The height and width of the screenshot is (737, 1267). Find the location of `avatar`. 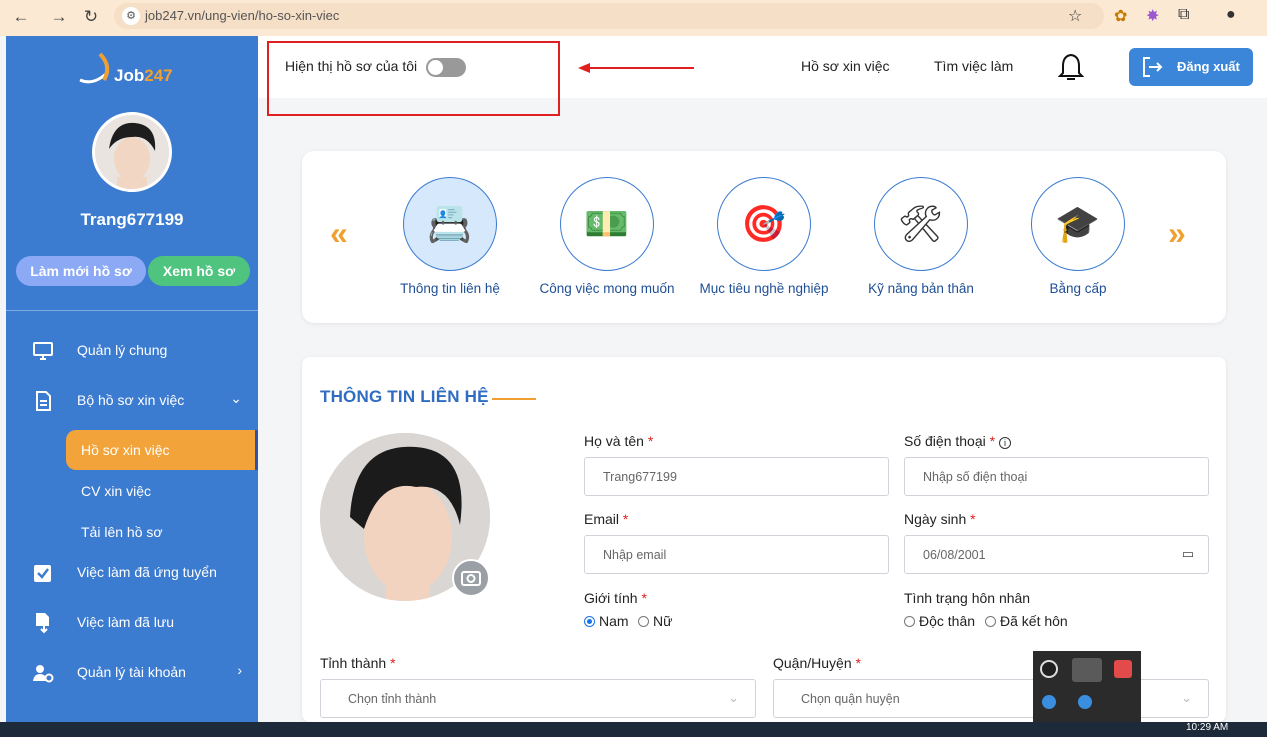

avatar is located at coordinates (132, 152).